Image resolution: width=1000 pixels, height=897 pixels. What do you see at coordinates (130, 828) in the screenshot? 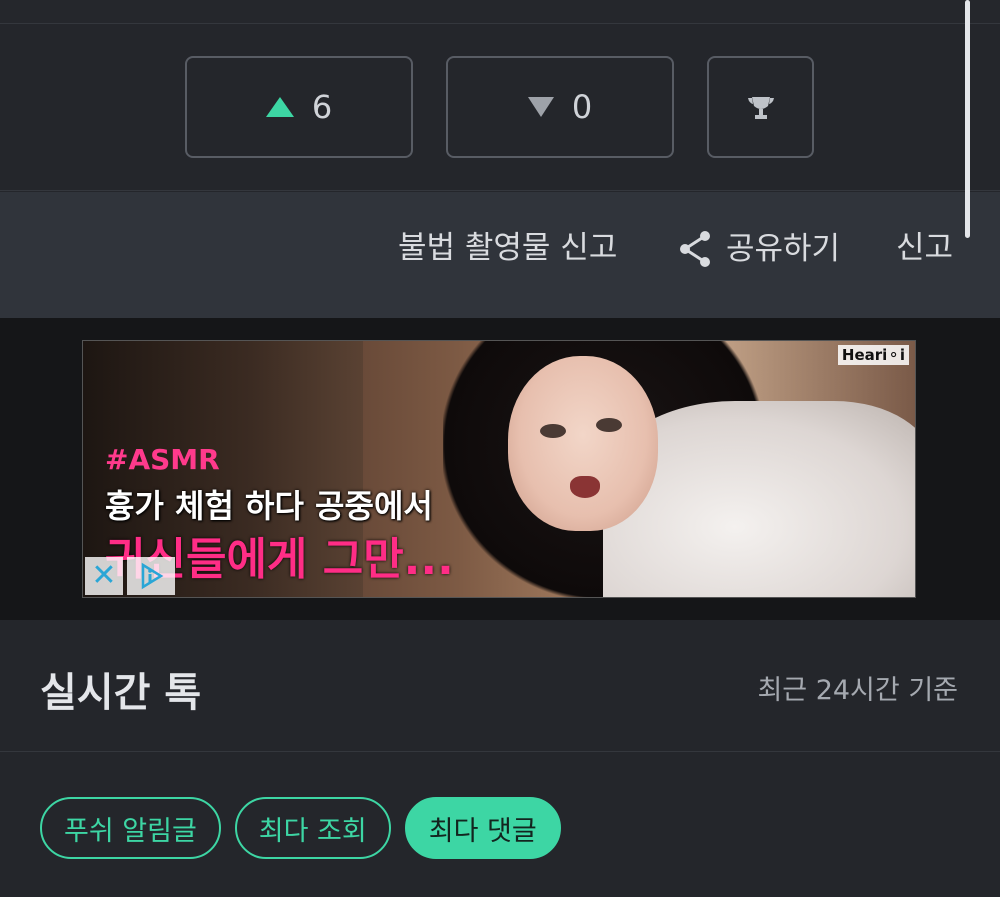
I see `tab-push-alerts: 푸쉬 알림글` at bounding box center [130, 828].